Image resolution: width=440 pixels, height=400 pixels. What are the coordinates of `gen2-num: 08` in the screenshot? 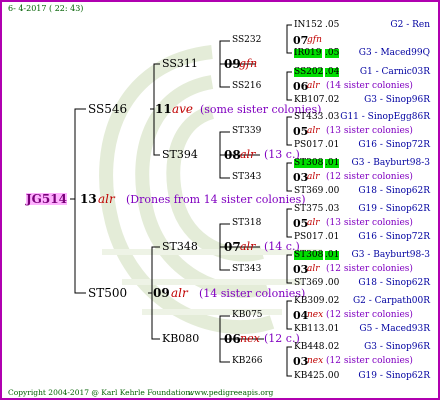 It's located at (232, 155).